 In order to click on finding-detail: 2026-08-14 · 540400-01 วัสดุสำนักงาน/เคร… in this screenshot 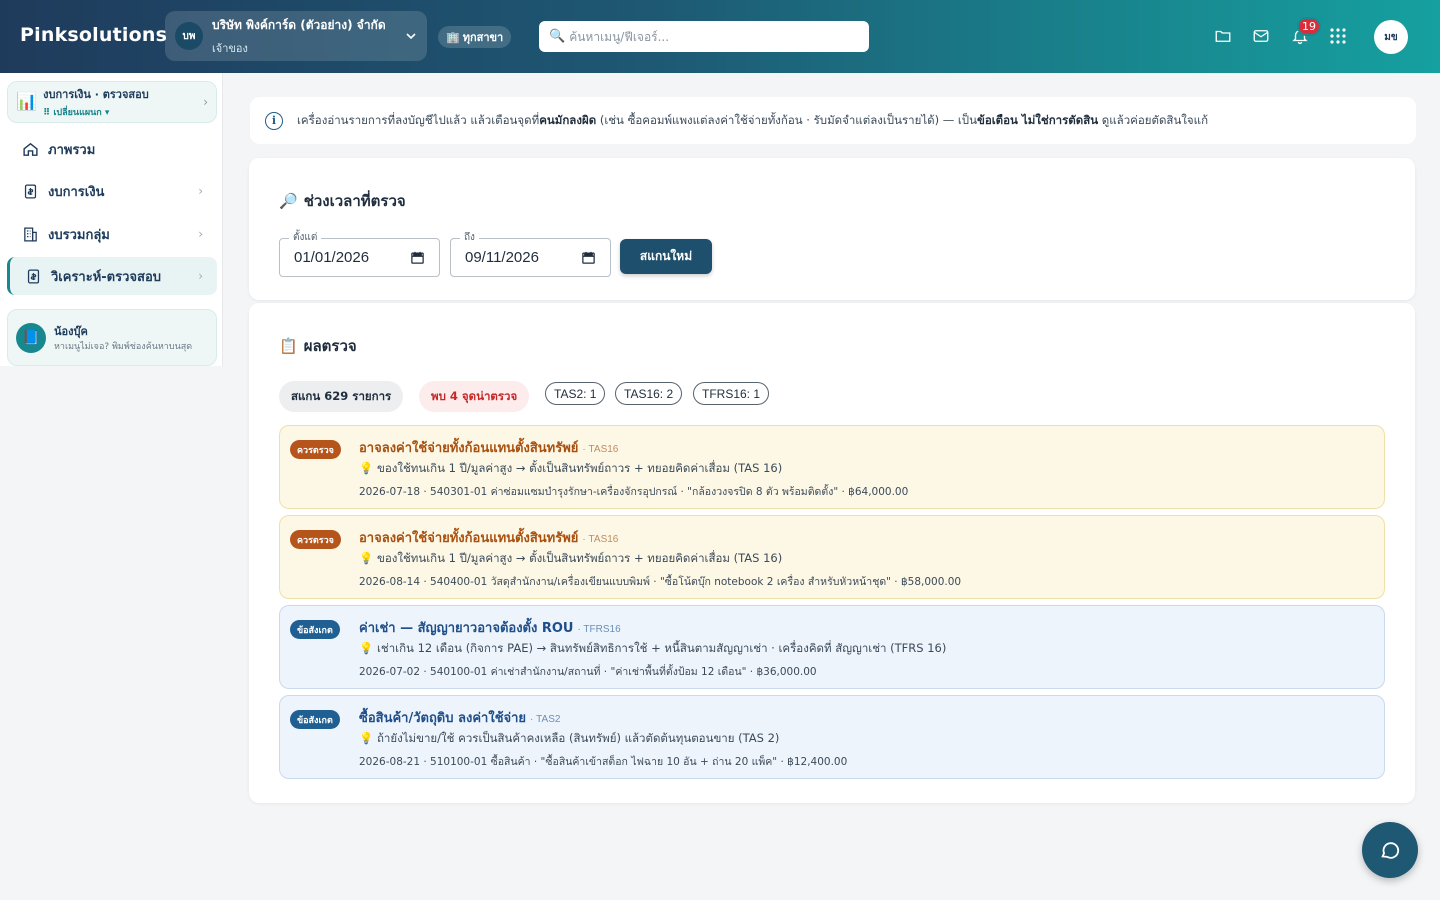, I will do `click(660, 582)`.